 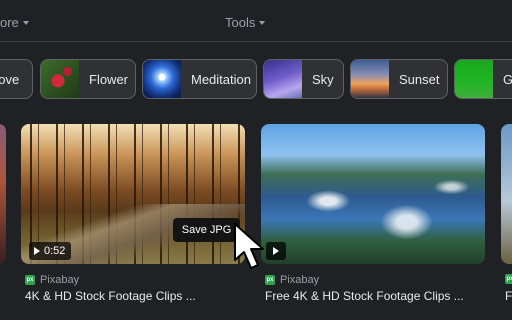 What do you see at coordinates (9, 22) in the screenshot?
I see `more-menu-label: ore` at bounding box center [9, 22].